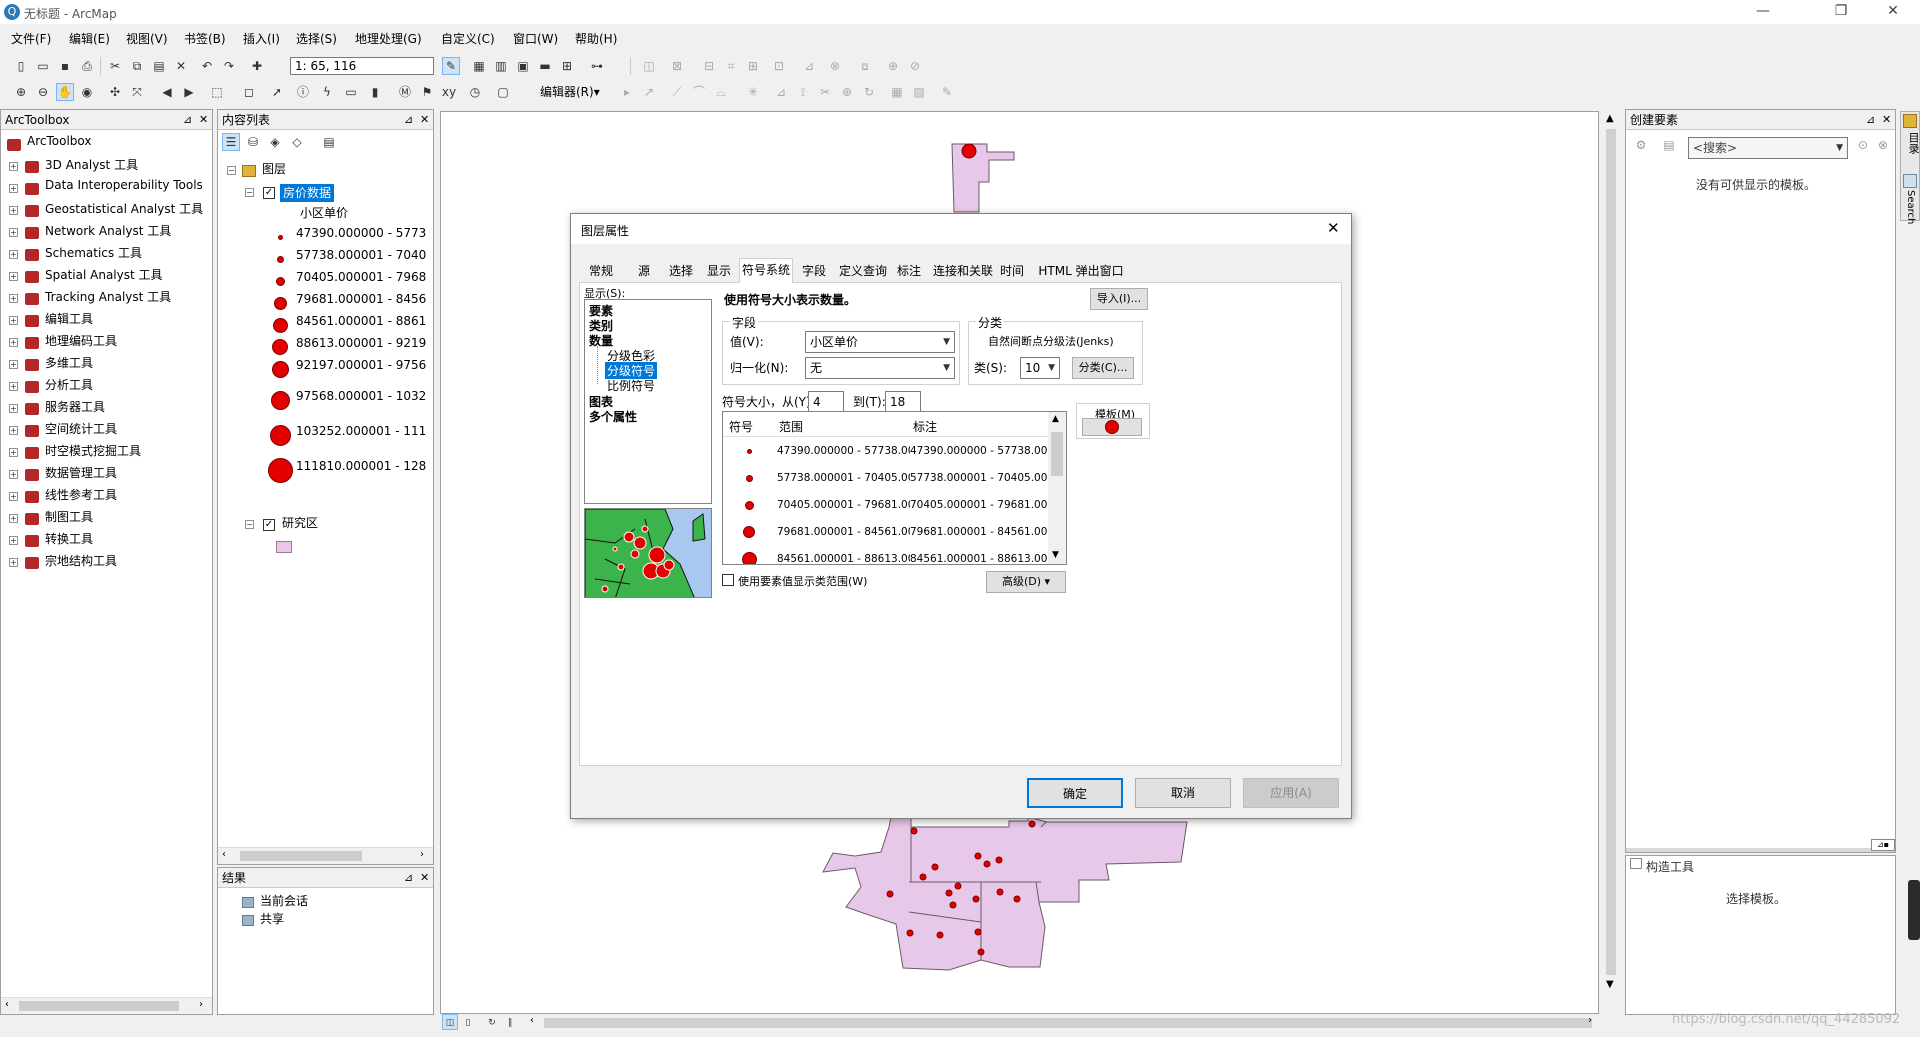  Describe the element at coordinates (249, 524) in the screenshot. I see `collapse-icon: −` at that location.